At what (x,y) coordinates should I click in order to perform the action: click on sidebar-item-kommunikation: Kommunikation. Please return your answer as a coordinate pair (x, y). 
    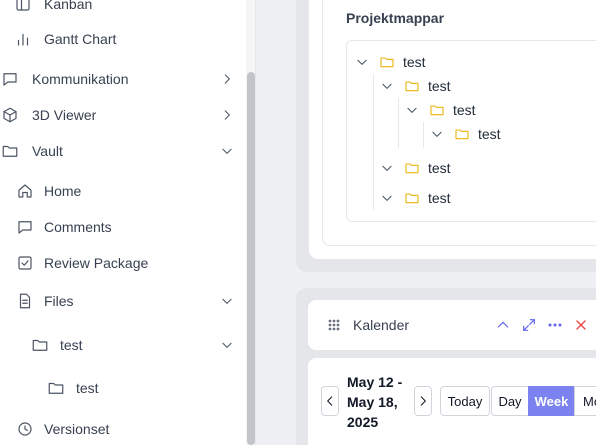
    Looking at the image, I should click on (122, 79).